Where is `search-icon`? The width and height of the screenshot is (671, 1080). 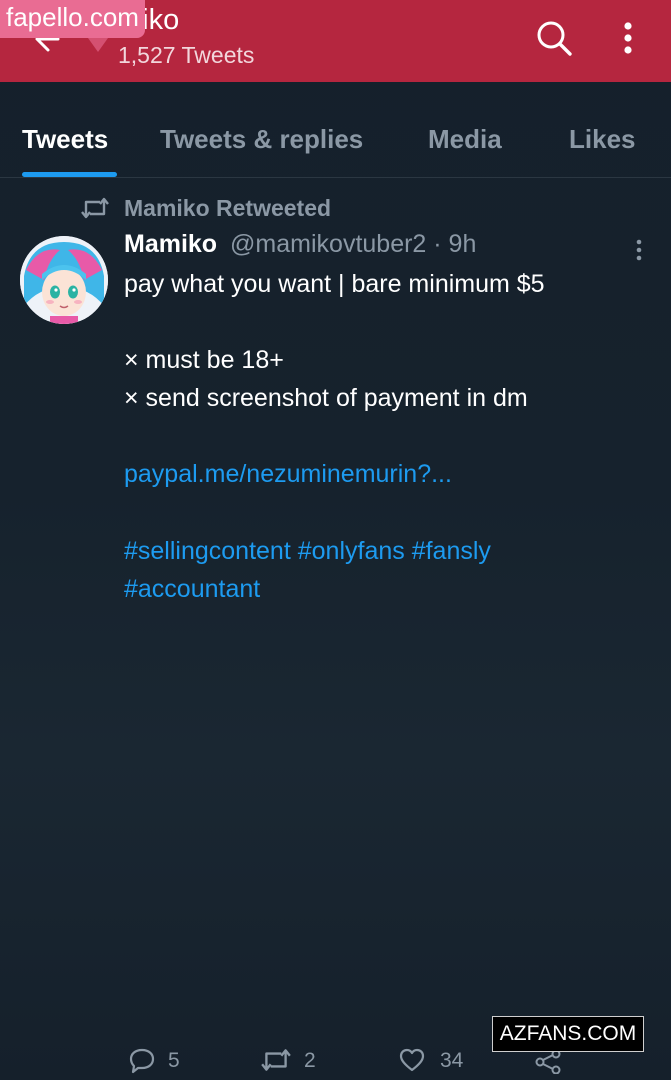 search-icon is located at coordinates (554, 38).